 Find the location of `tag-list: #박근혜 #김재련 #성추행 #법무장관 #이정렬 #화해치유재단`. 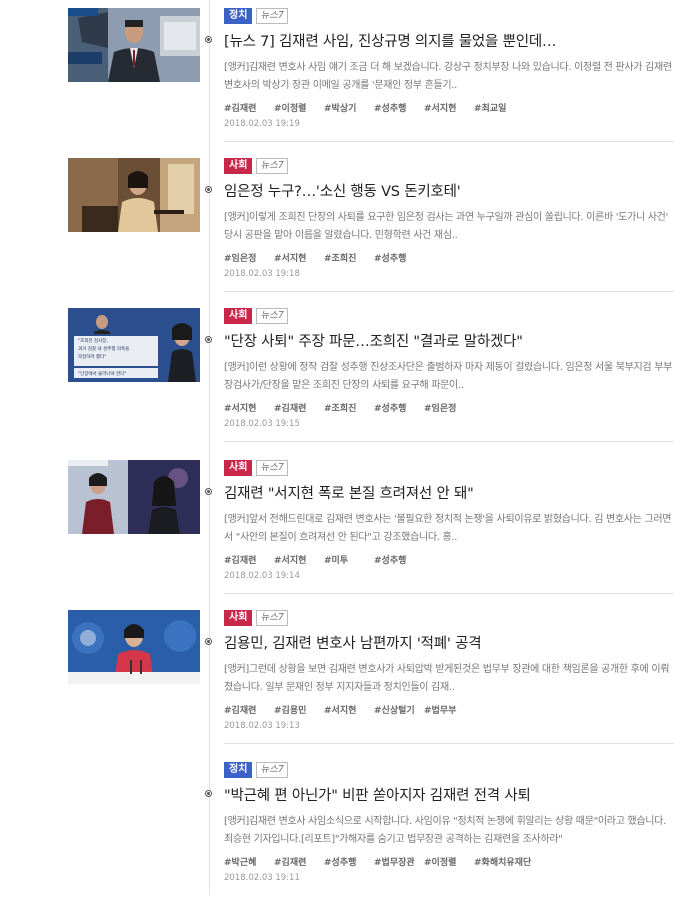

tag-list: #박근혜 #김재련 #성추행 #법무장관 #이정렬 #화해치유재단 is located at coordinates (384, 861).